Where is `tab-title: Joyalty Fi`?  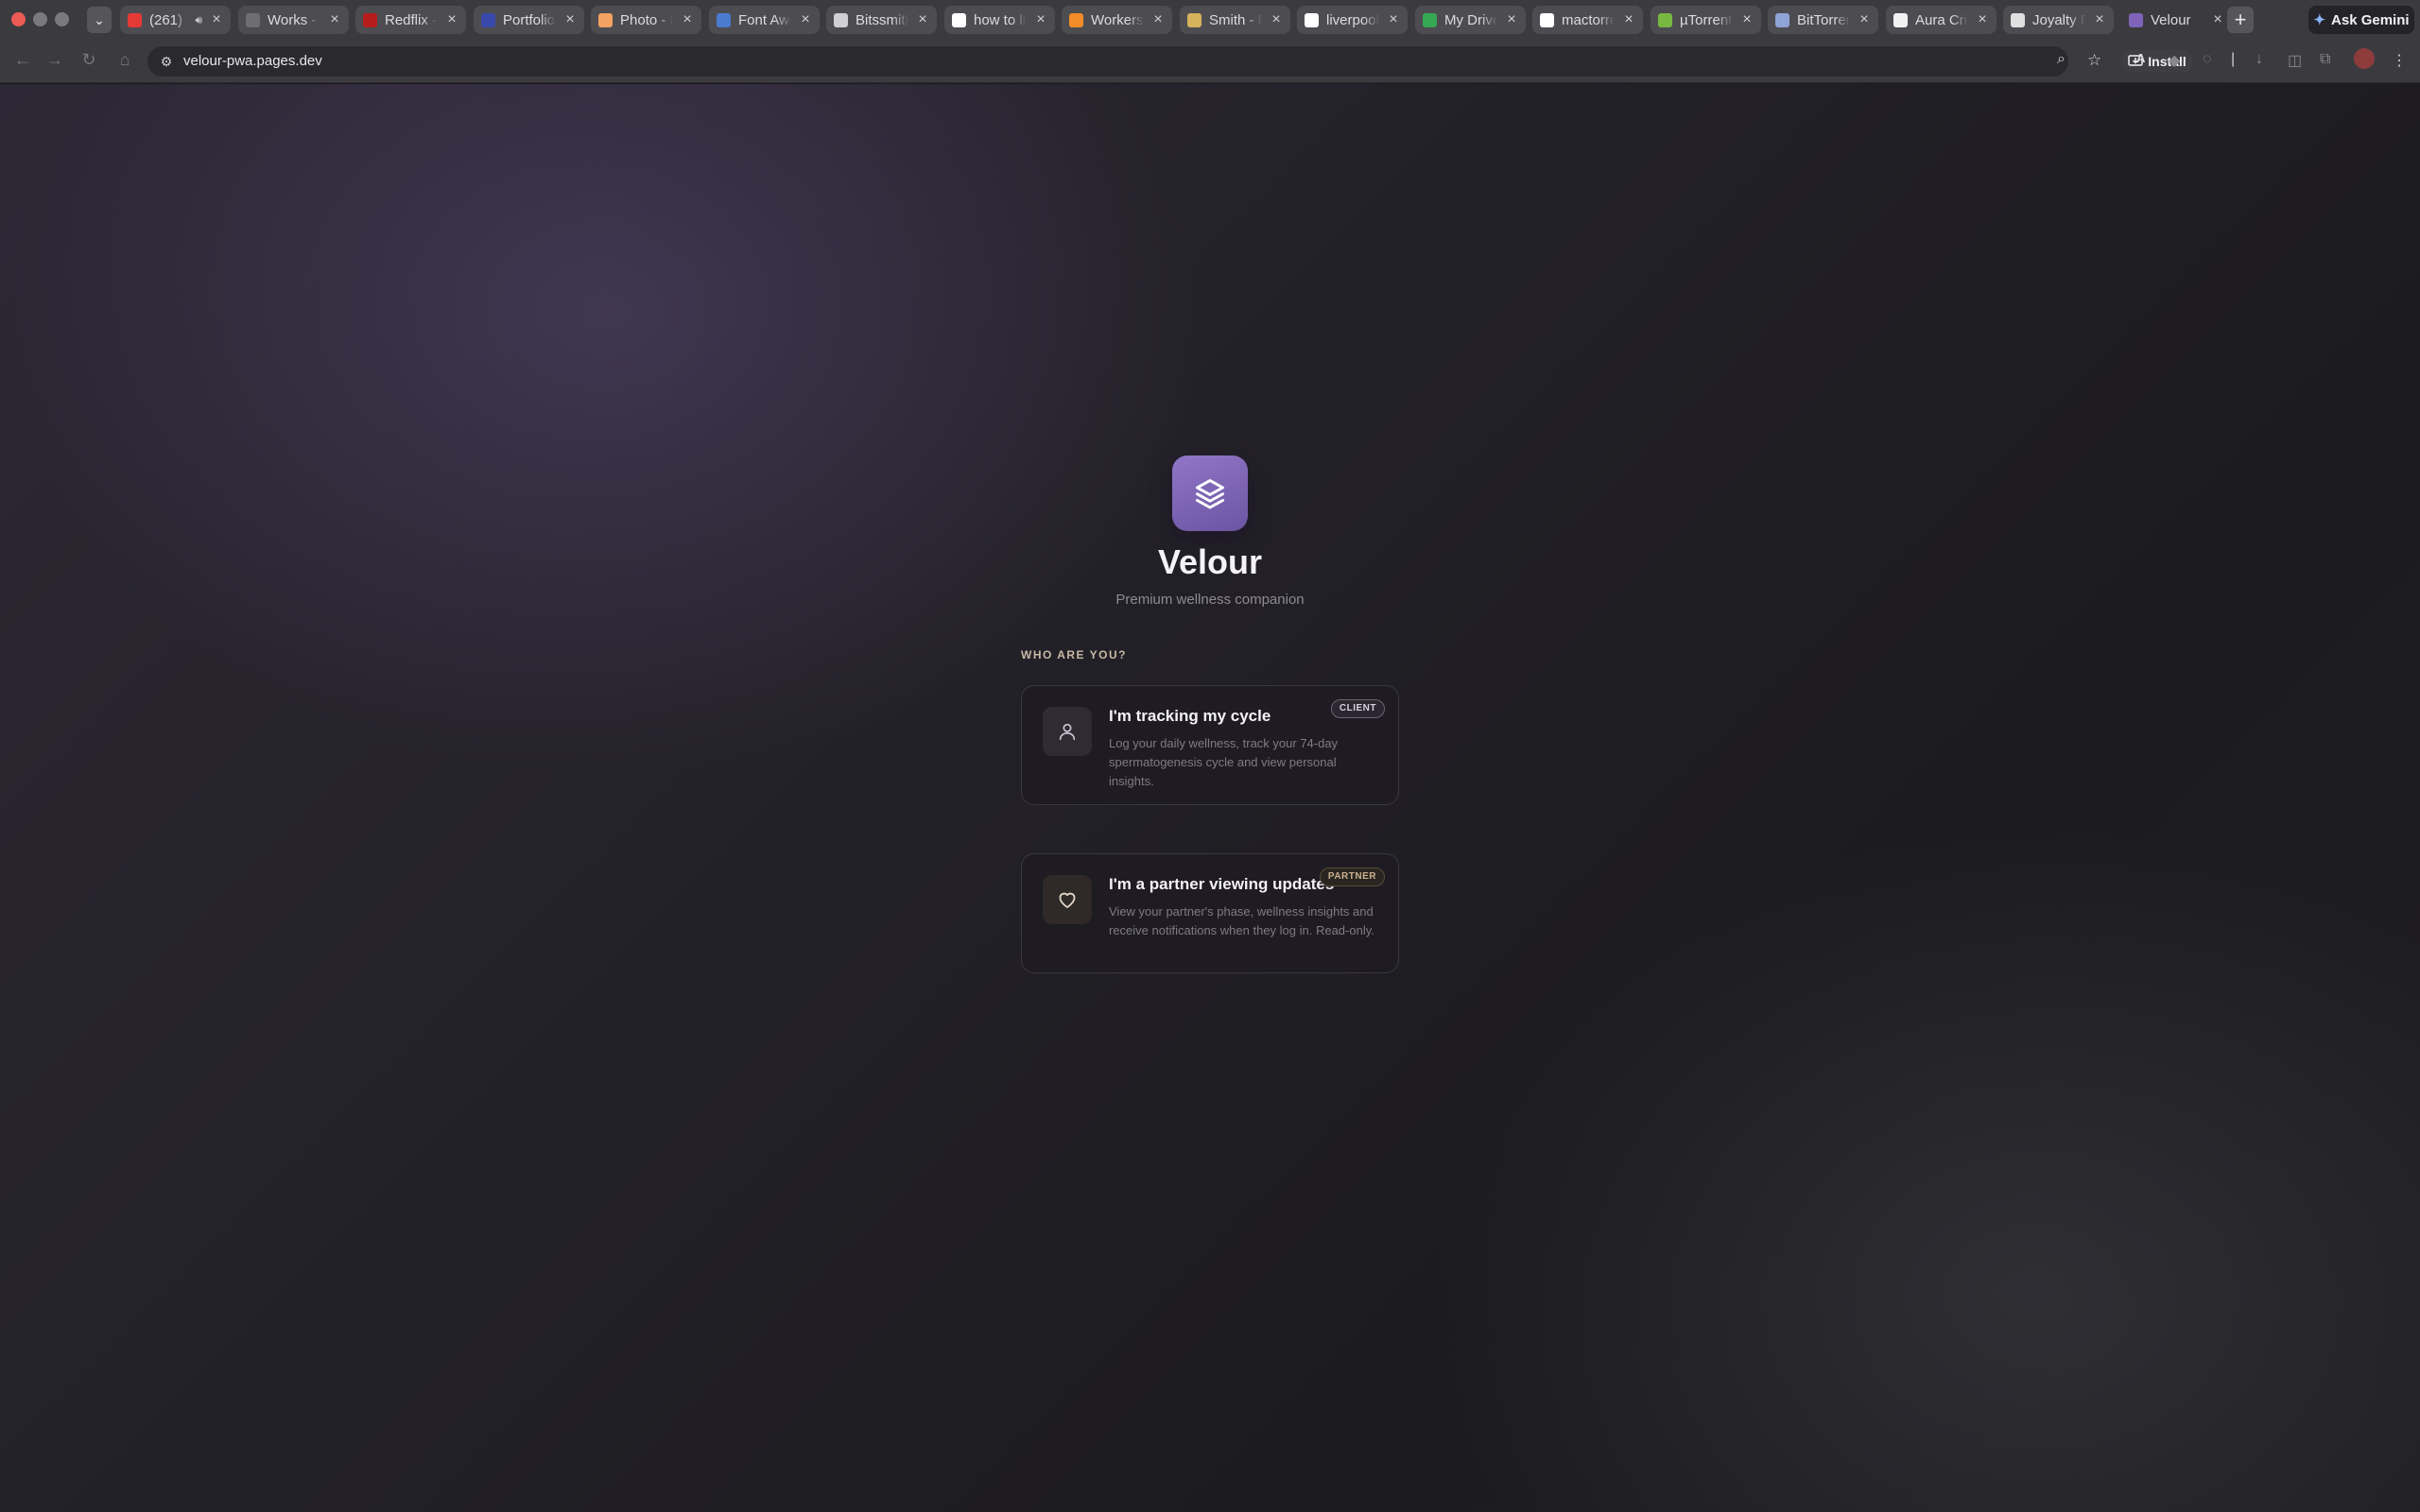 tab-title: Joyalty Fi is located at coordinates (2058, 19).